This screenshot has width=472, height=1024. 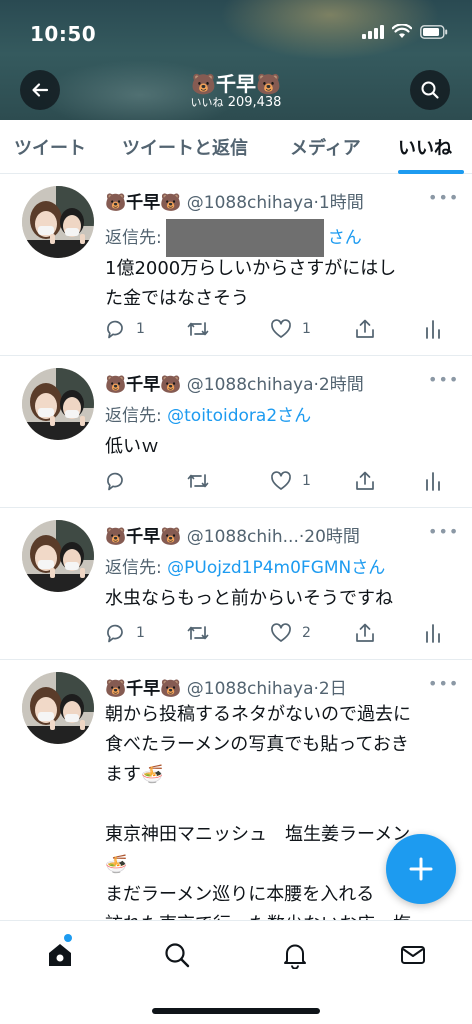 I want to click on tweet-header: 🐻千早🐻 @1088chihaya·1時間, so click(x=234, y=200).